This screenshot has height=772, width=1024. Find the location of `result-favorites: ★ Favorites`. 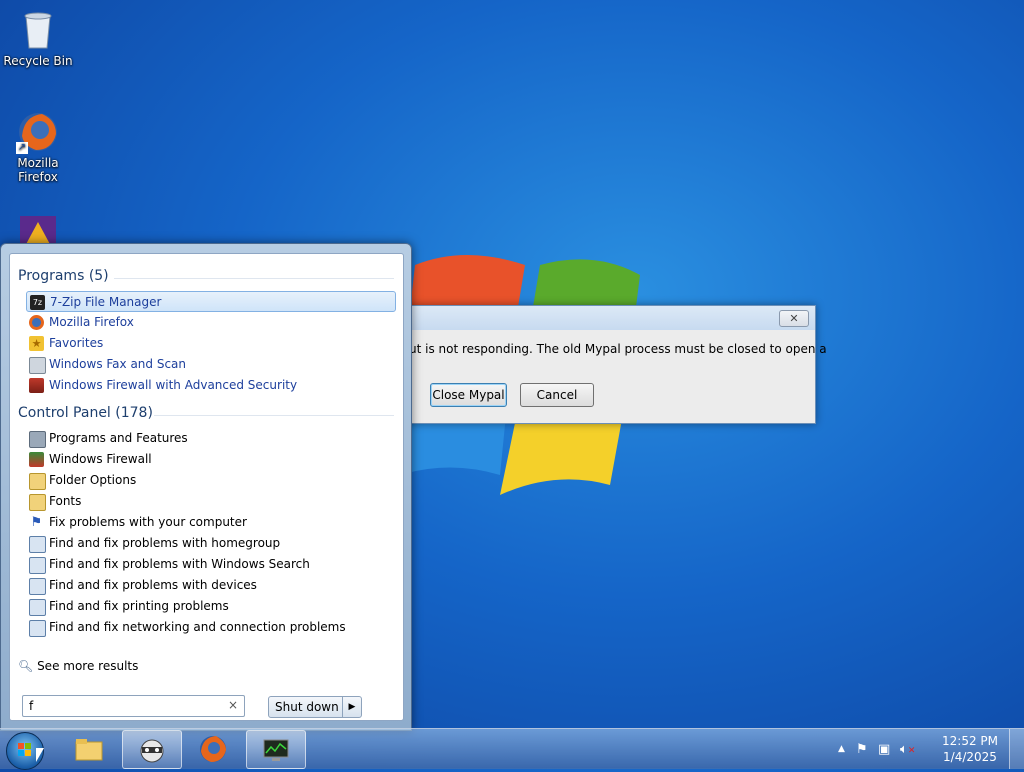

result-favorites: ★ Favorites is located at coordinates (211, 343).